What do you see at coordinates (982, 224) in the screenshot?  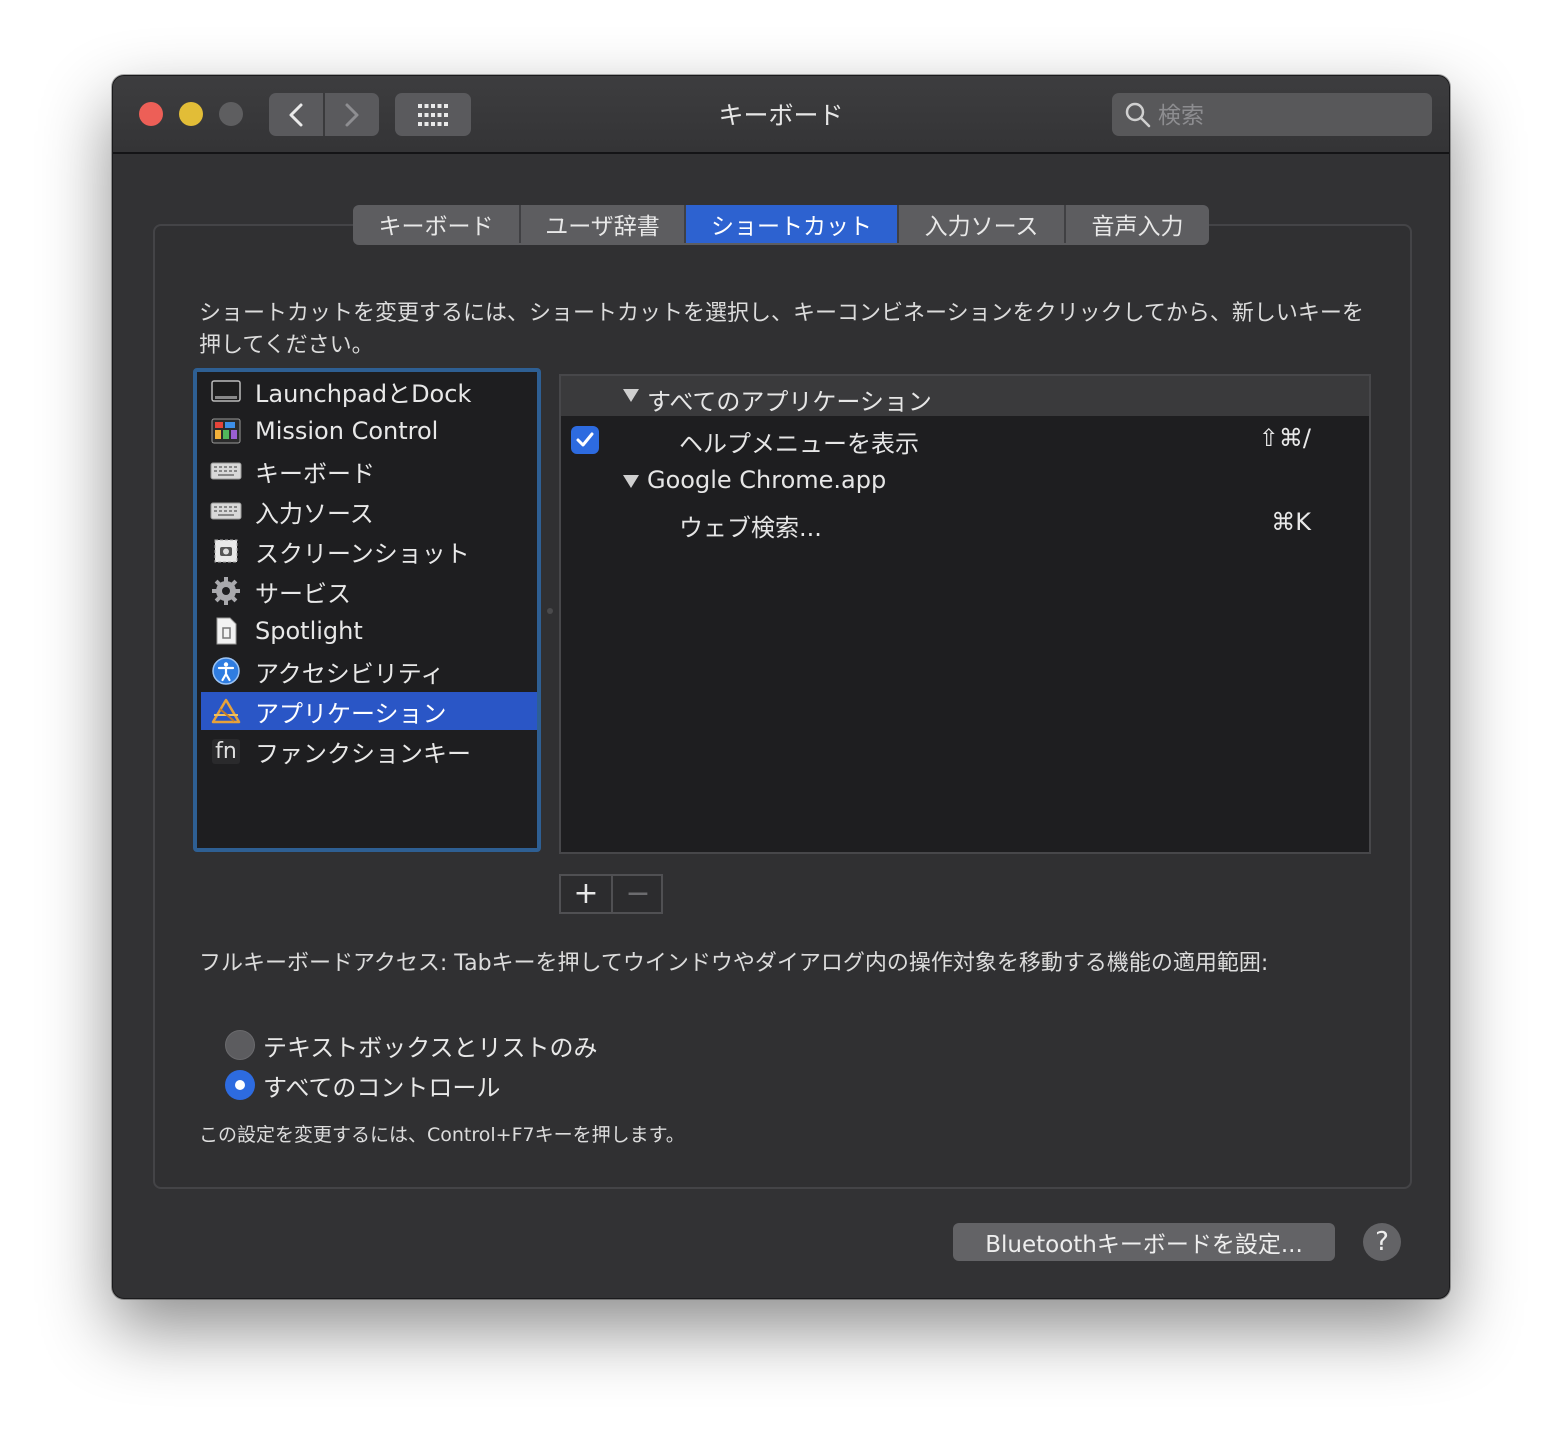 I see `tab-input-sources: 入力ソース` at bounding box center [982, 224].